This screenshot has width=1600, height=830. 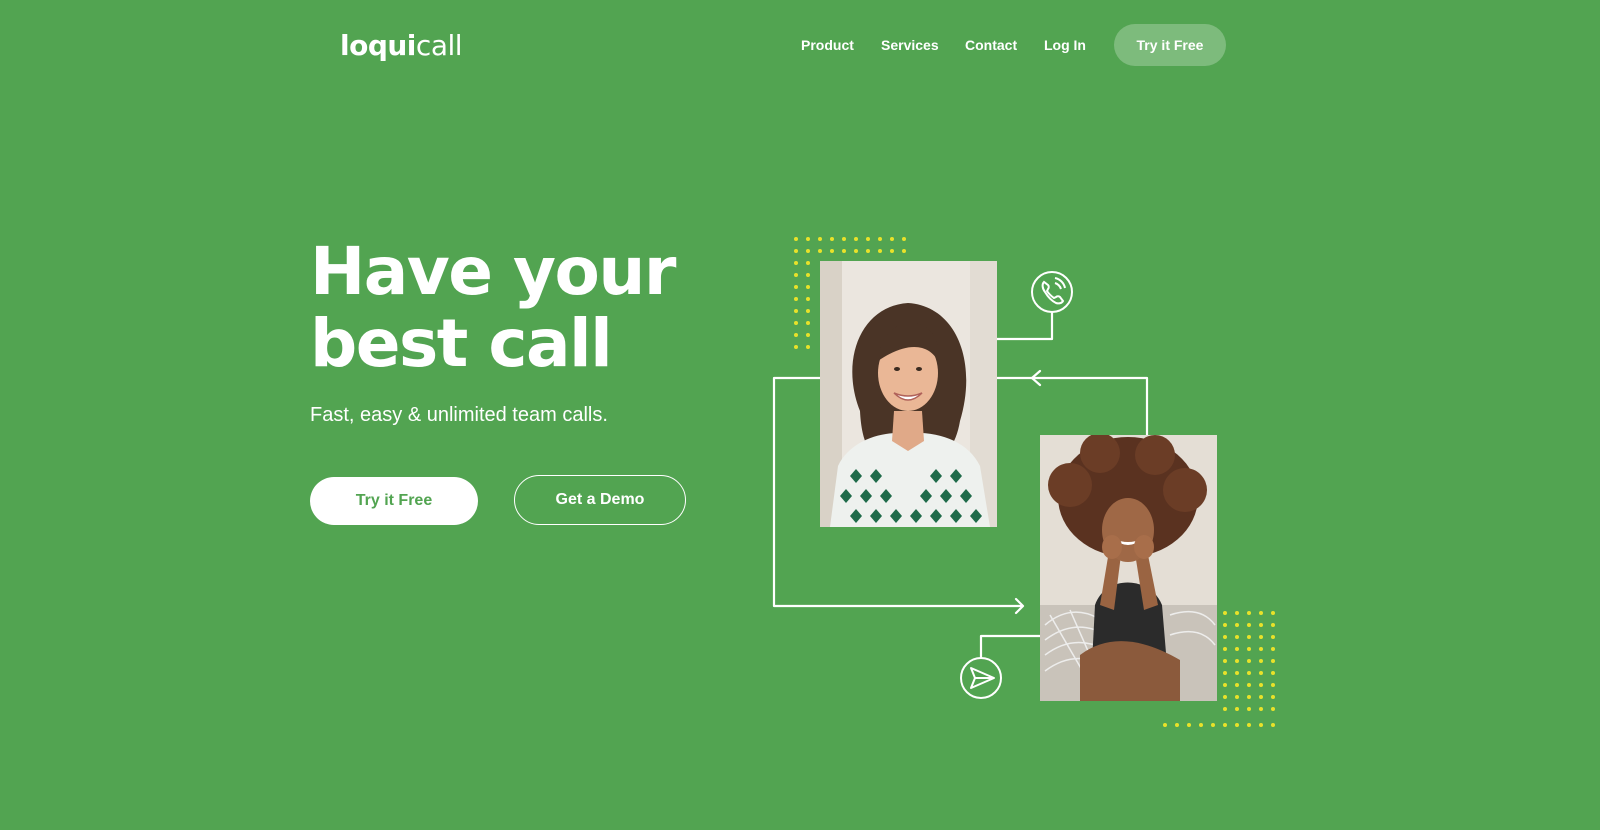 What do you see at coordinates (1052, 292) in the screenshot?
I see `phone-icon` at bounding box center [1052, 292].